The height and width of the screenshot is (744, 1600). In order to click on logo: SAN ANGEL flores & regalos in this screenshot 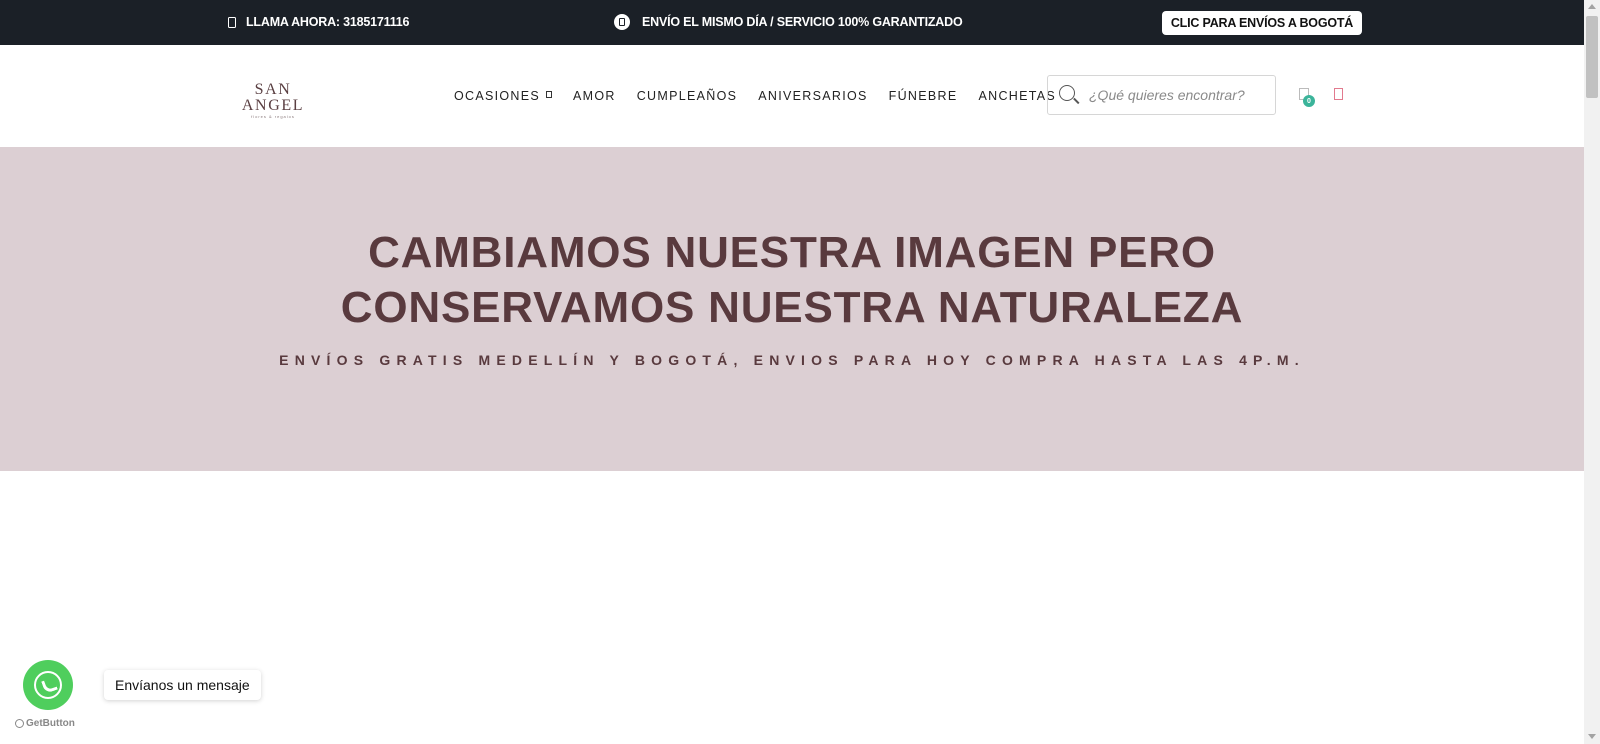, I will do `click(273, 100)`.